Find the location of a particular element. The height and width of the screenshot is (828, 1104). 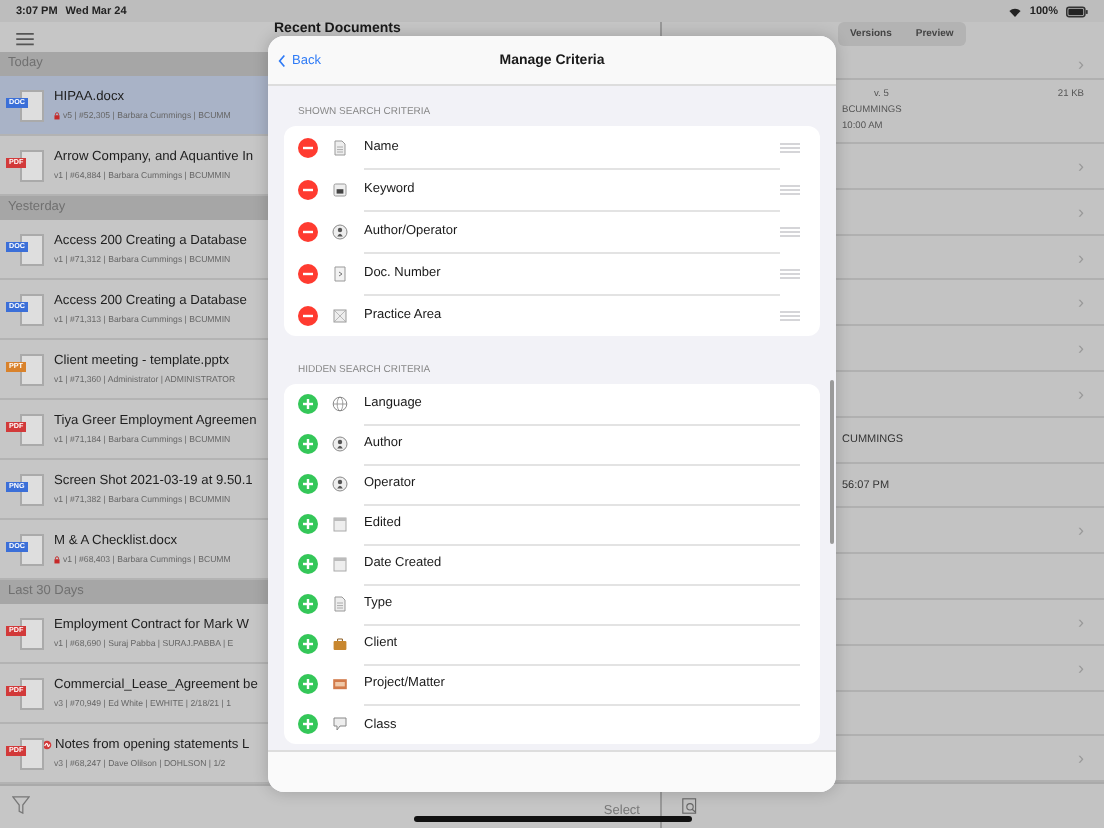

signature-icon is located at coordinates (47, 745).